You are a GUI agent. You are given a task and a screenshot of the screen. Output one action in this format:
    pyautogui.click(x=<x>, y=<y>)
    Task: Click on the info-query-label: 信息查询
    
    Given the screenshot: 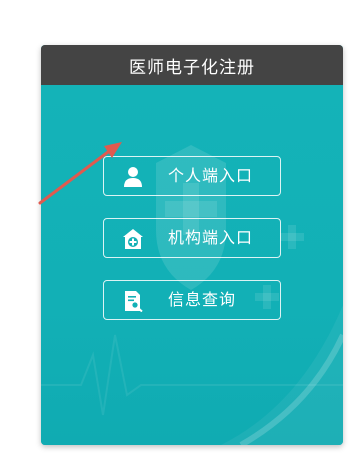 What is the action you would take?
    pyautogui.click(x=202, y=299)
    